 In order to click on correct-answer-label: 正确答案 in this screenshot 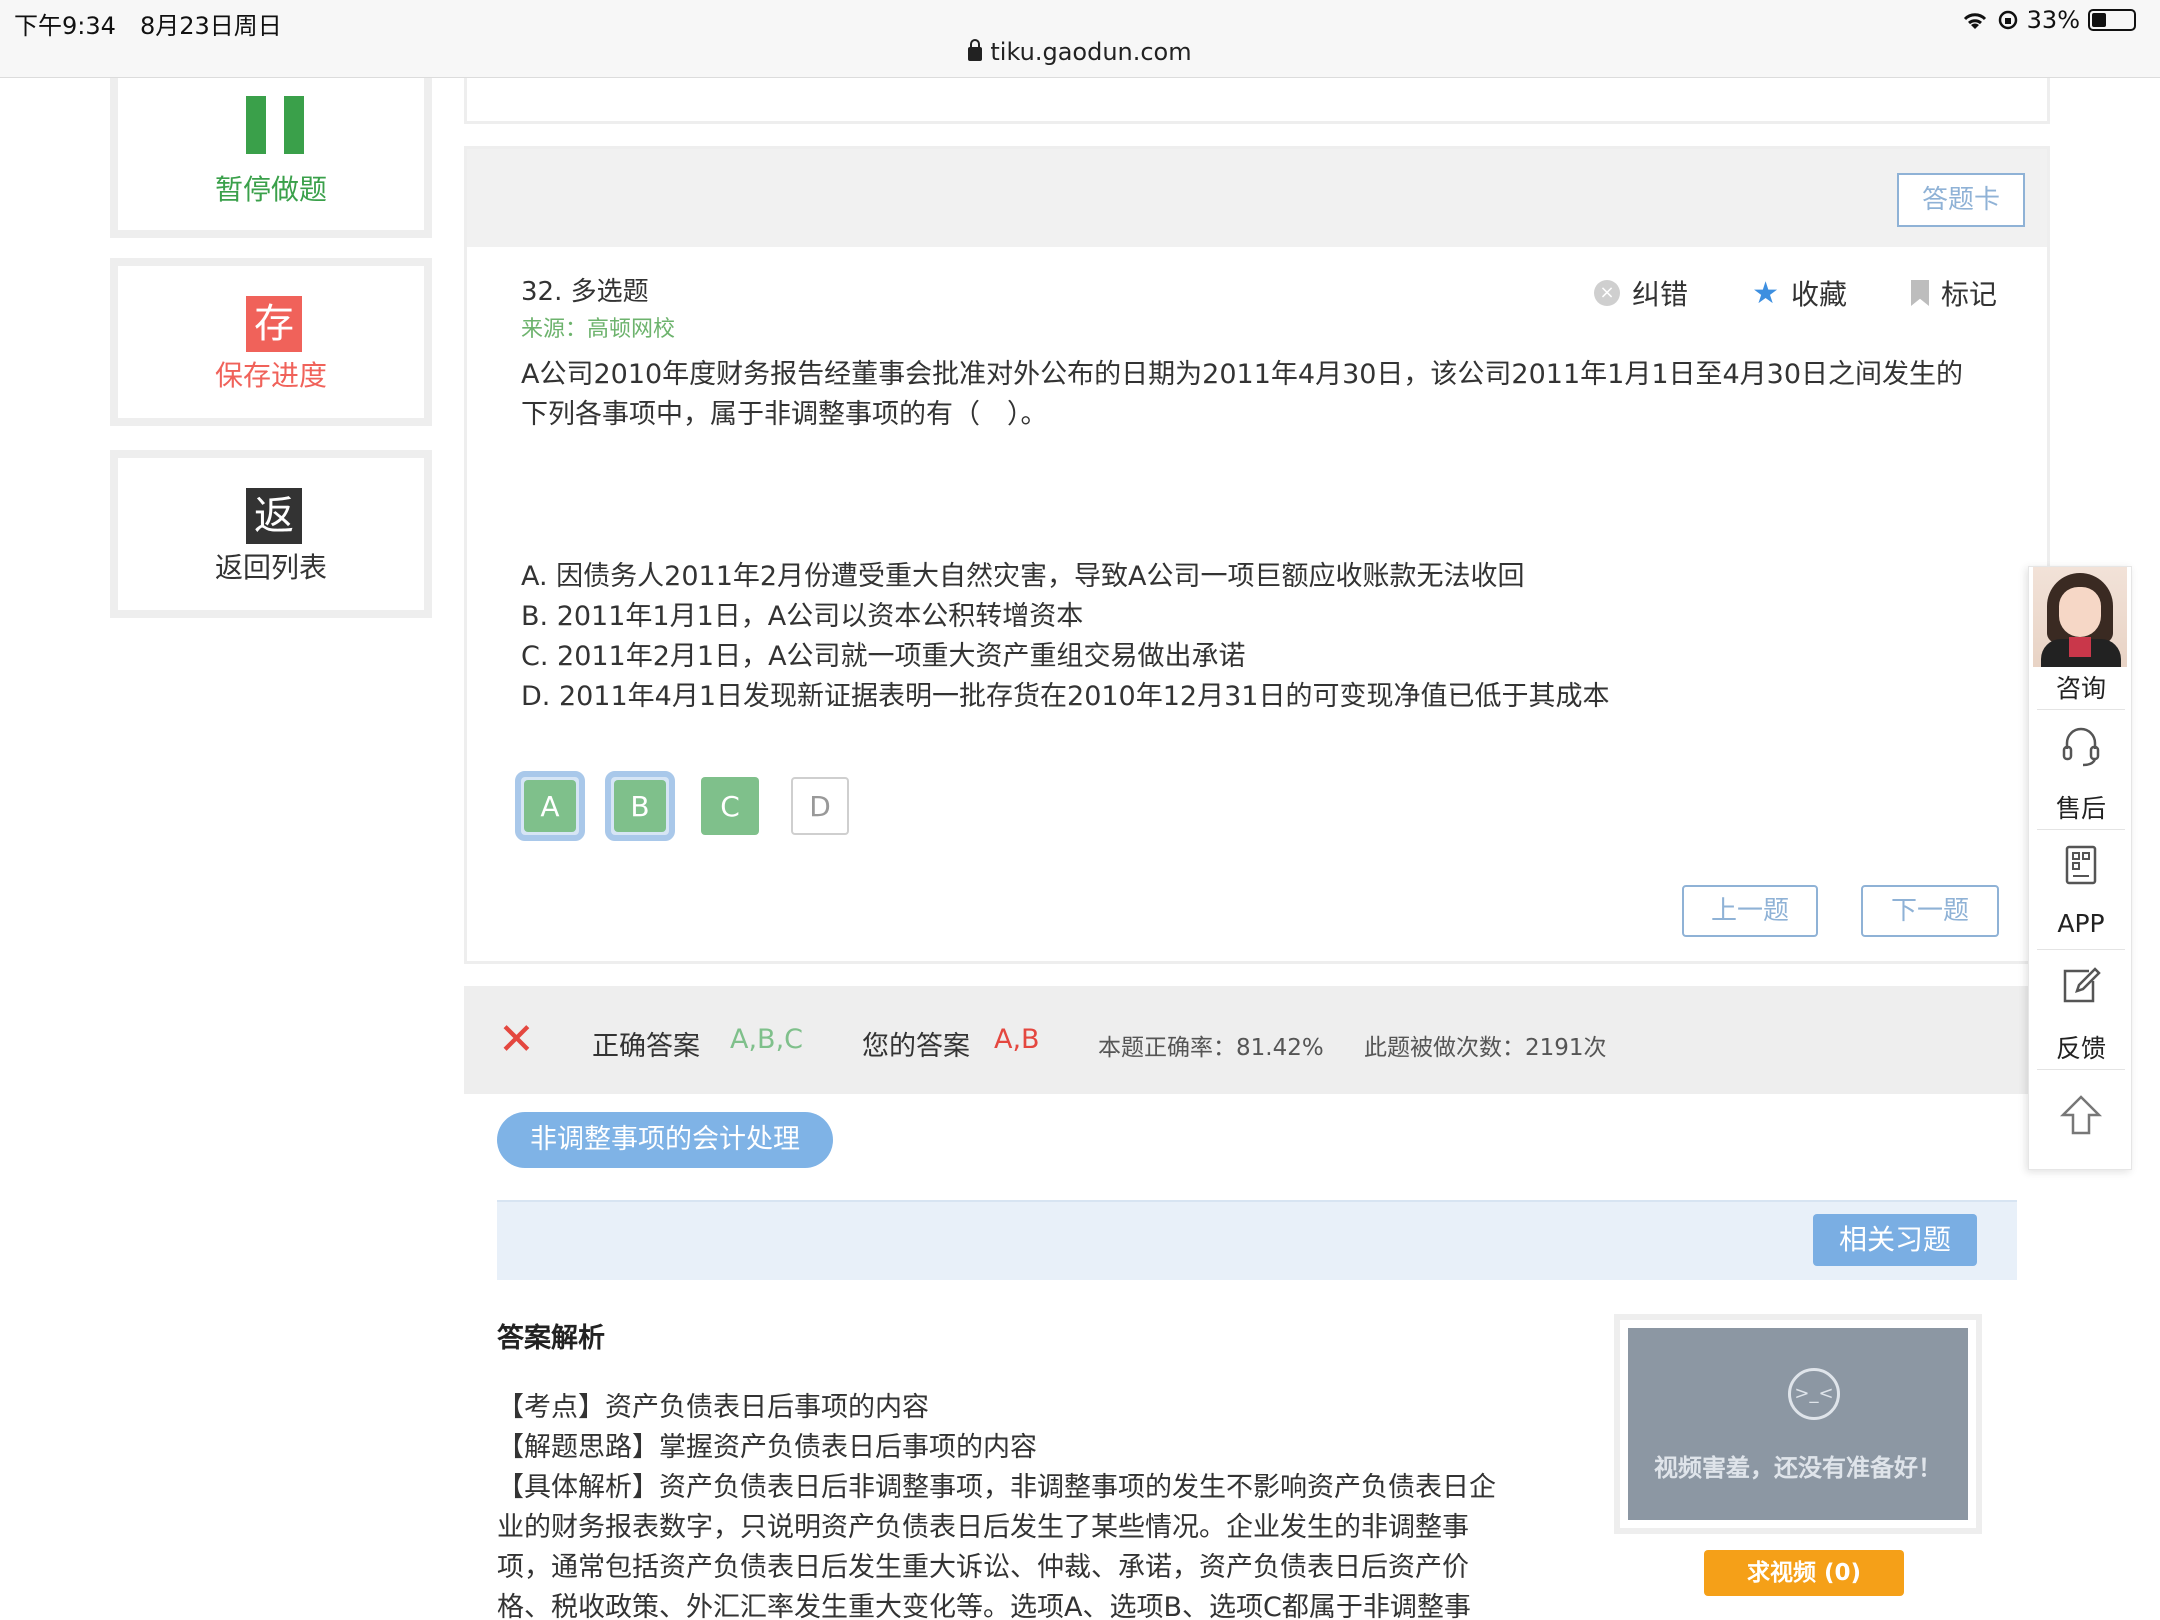, I will do `click(646, 1046)`.